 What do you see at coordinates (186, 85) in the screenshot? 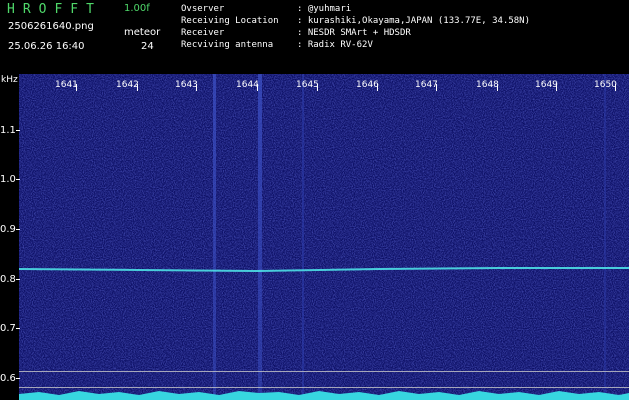
I see `x-tick-label: 1643` at bounding box center [186, 85].